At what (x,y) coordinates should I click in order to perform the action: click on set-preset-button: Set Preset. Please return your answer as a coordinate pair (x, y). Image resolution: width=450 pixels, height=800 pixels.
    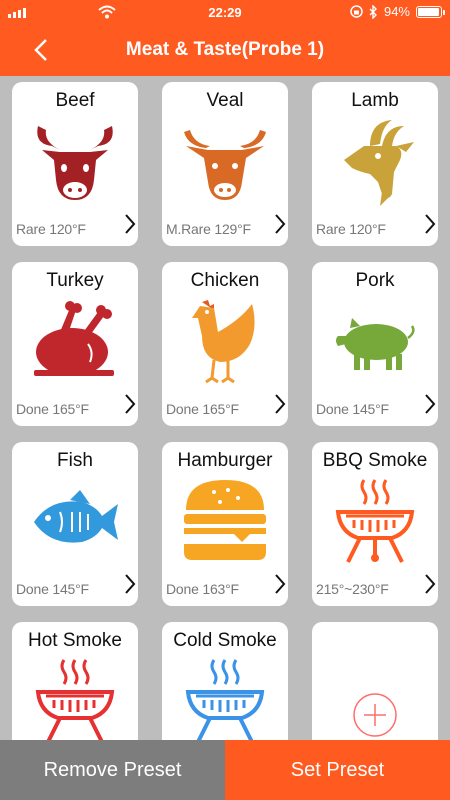
    Looking at the image, I should click on (337, 770).